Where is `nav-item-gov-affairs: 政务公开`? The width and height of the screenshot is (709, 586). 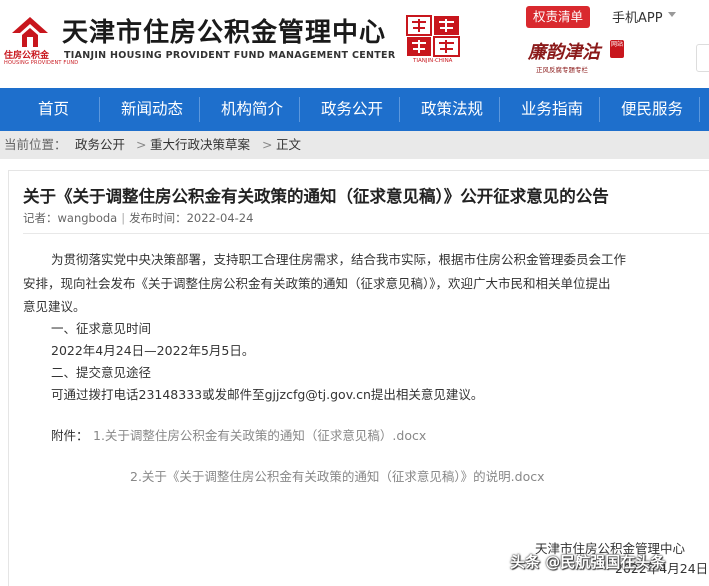
nav-item-gov-affairs: 政务公开 is located at coordinates (352, 109).